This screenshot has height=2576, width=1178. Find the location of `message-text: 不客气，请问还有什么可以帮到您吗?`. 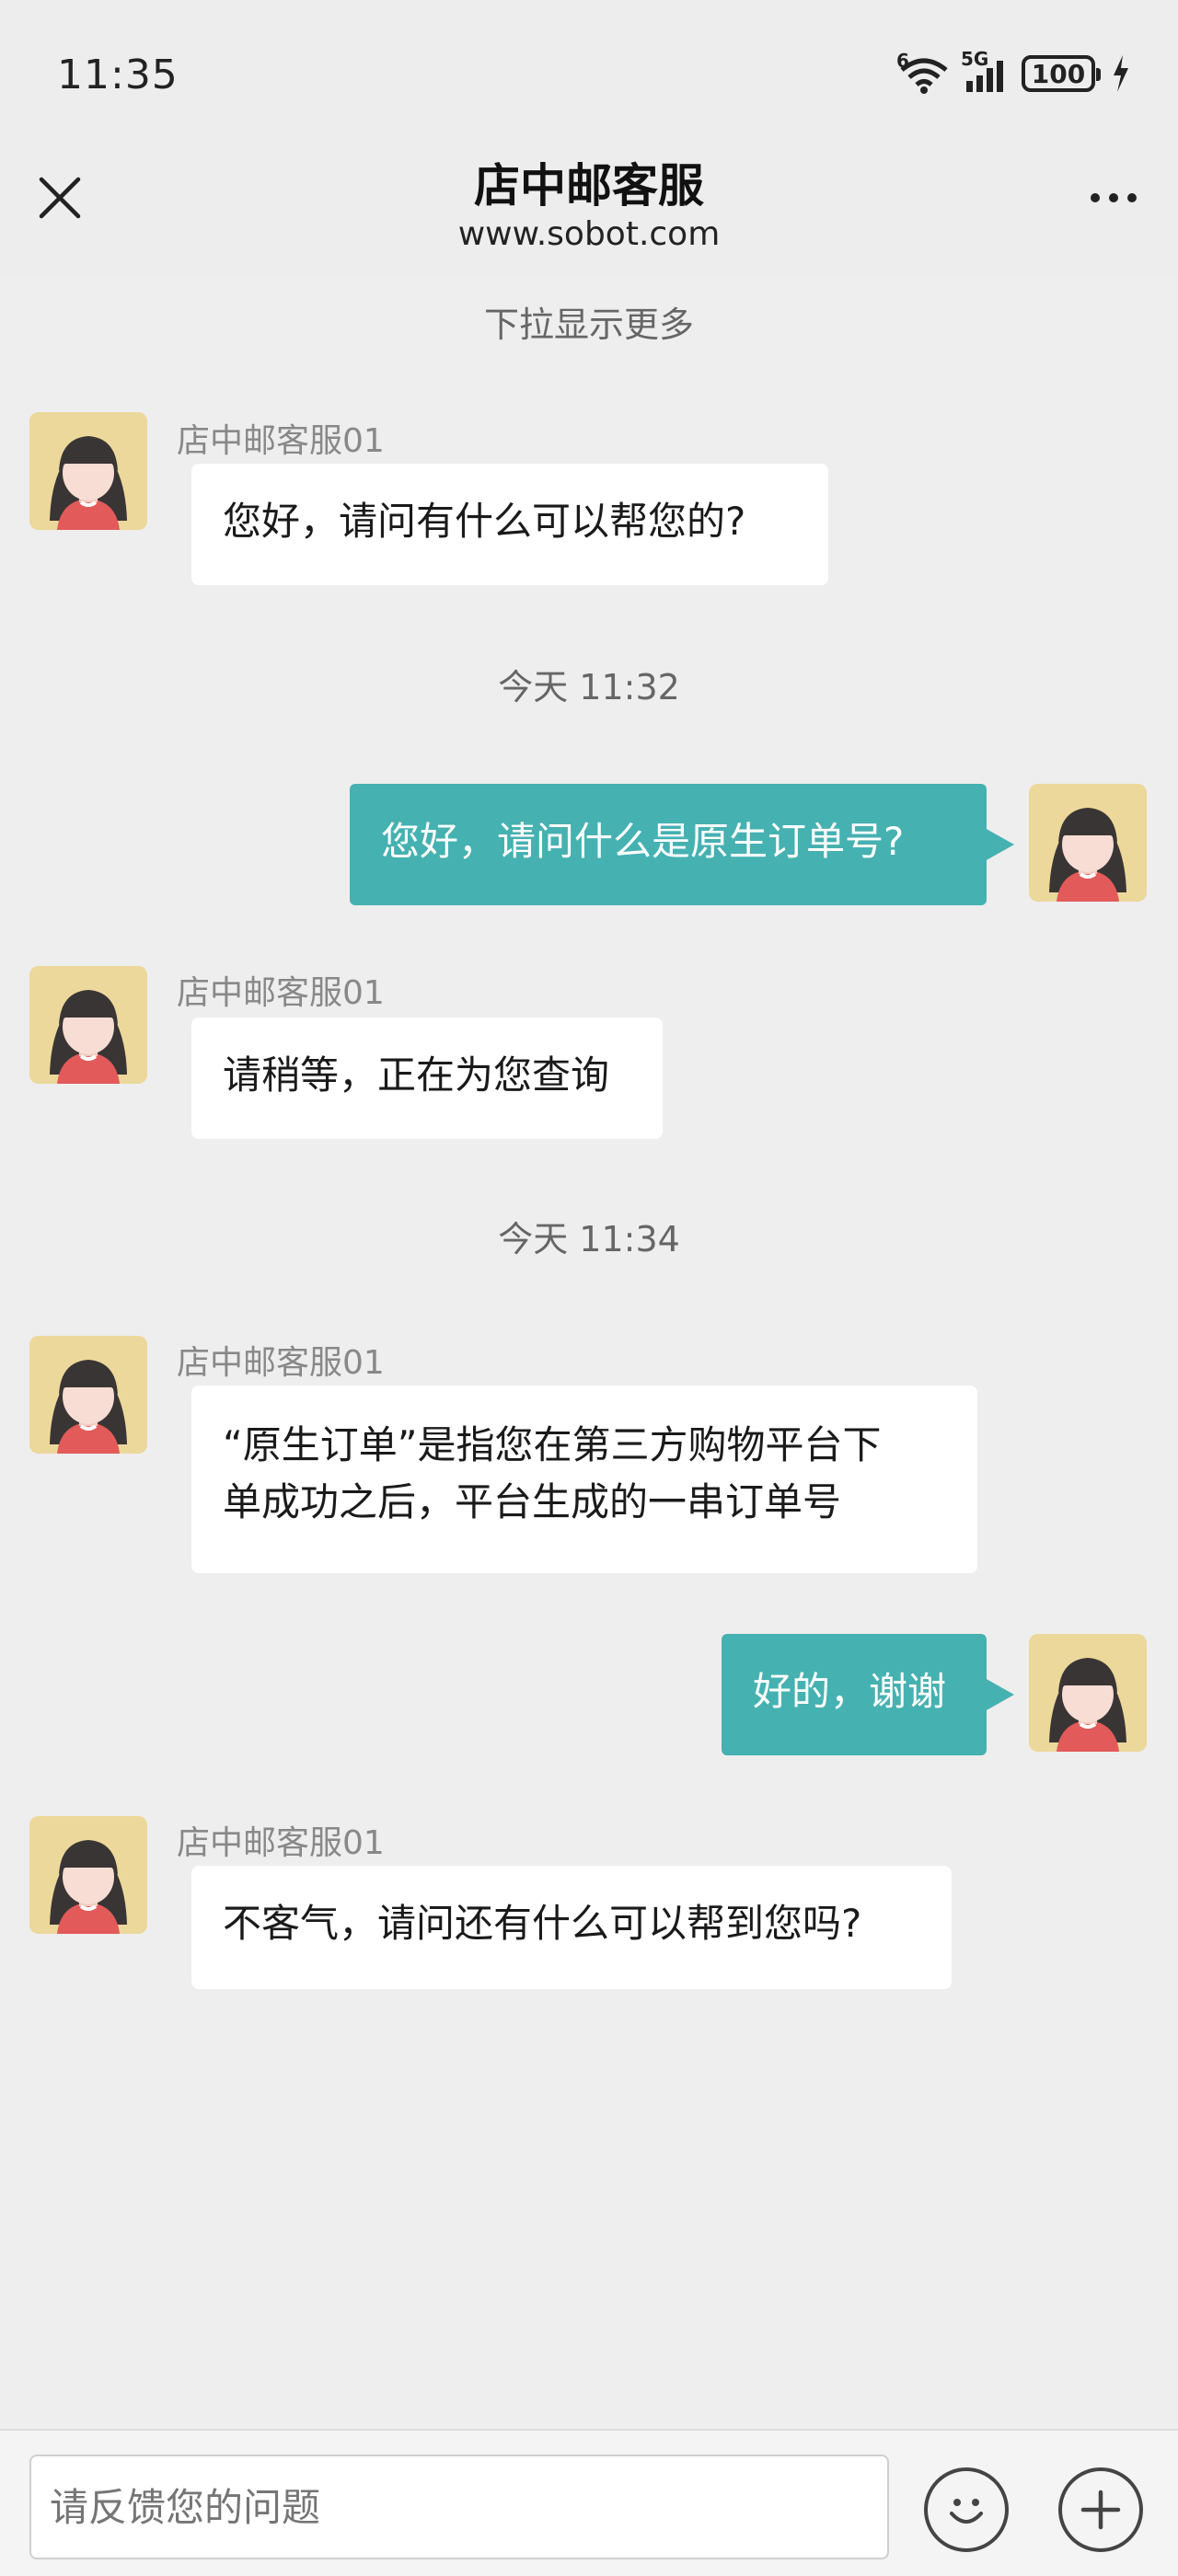

message-text: 不客气，请问还有什么可以帮到您吗? is located at coordinates (542, 1924).